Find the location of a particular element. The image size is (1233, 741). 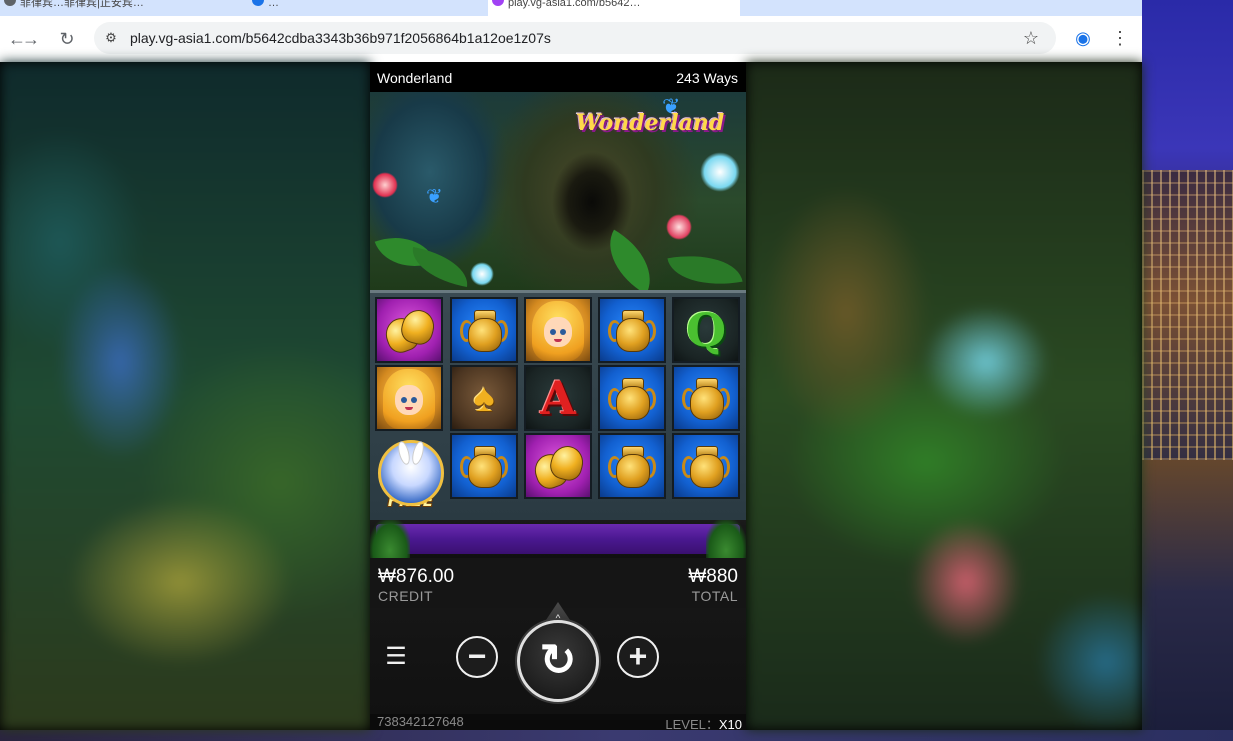

reload-icon: ↻ is located at coordinates (67, 39).